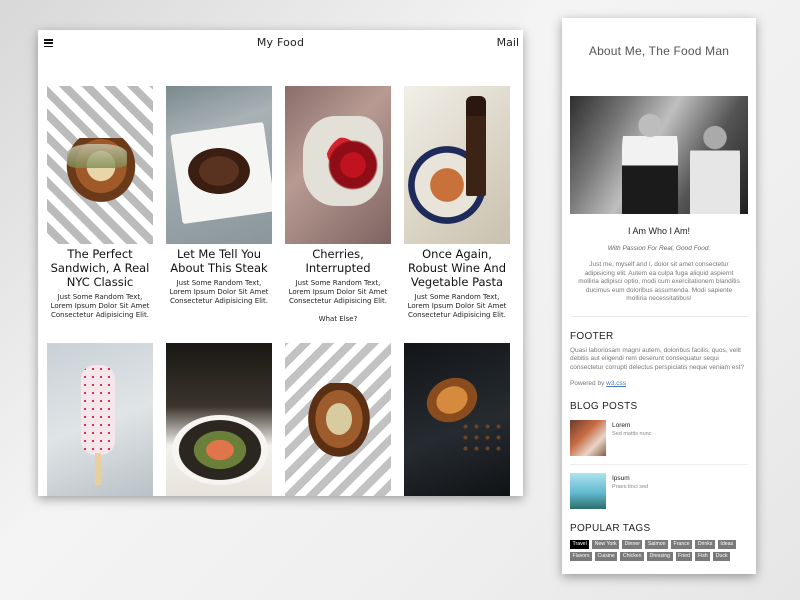  I want to click on croissant-photo, so click(457, 419).